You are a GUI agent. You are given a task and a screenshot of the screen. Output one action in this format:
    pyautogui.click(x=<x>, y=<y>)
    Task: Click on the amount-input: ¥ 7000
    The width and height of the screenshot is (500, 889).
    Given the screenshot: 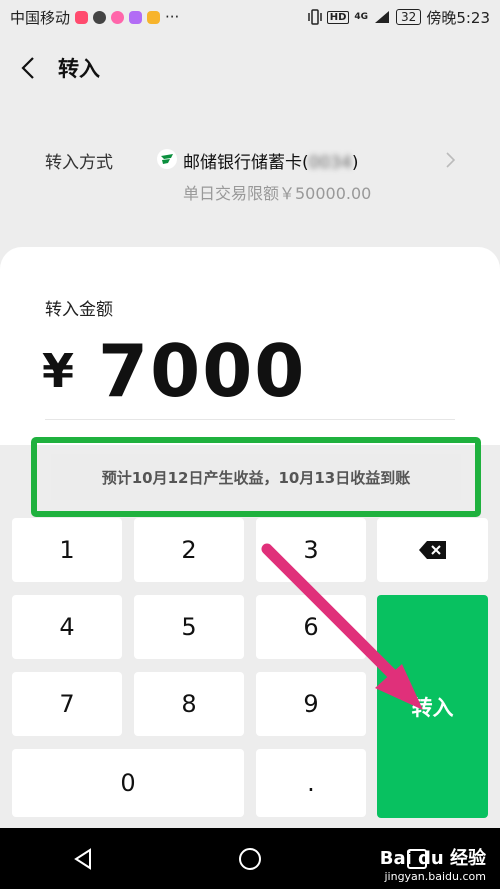 What is the action you would take?
    pyautogui.click(x=174, y=371)
    